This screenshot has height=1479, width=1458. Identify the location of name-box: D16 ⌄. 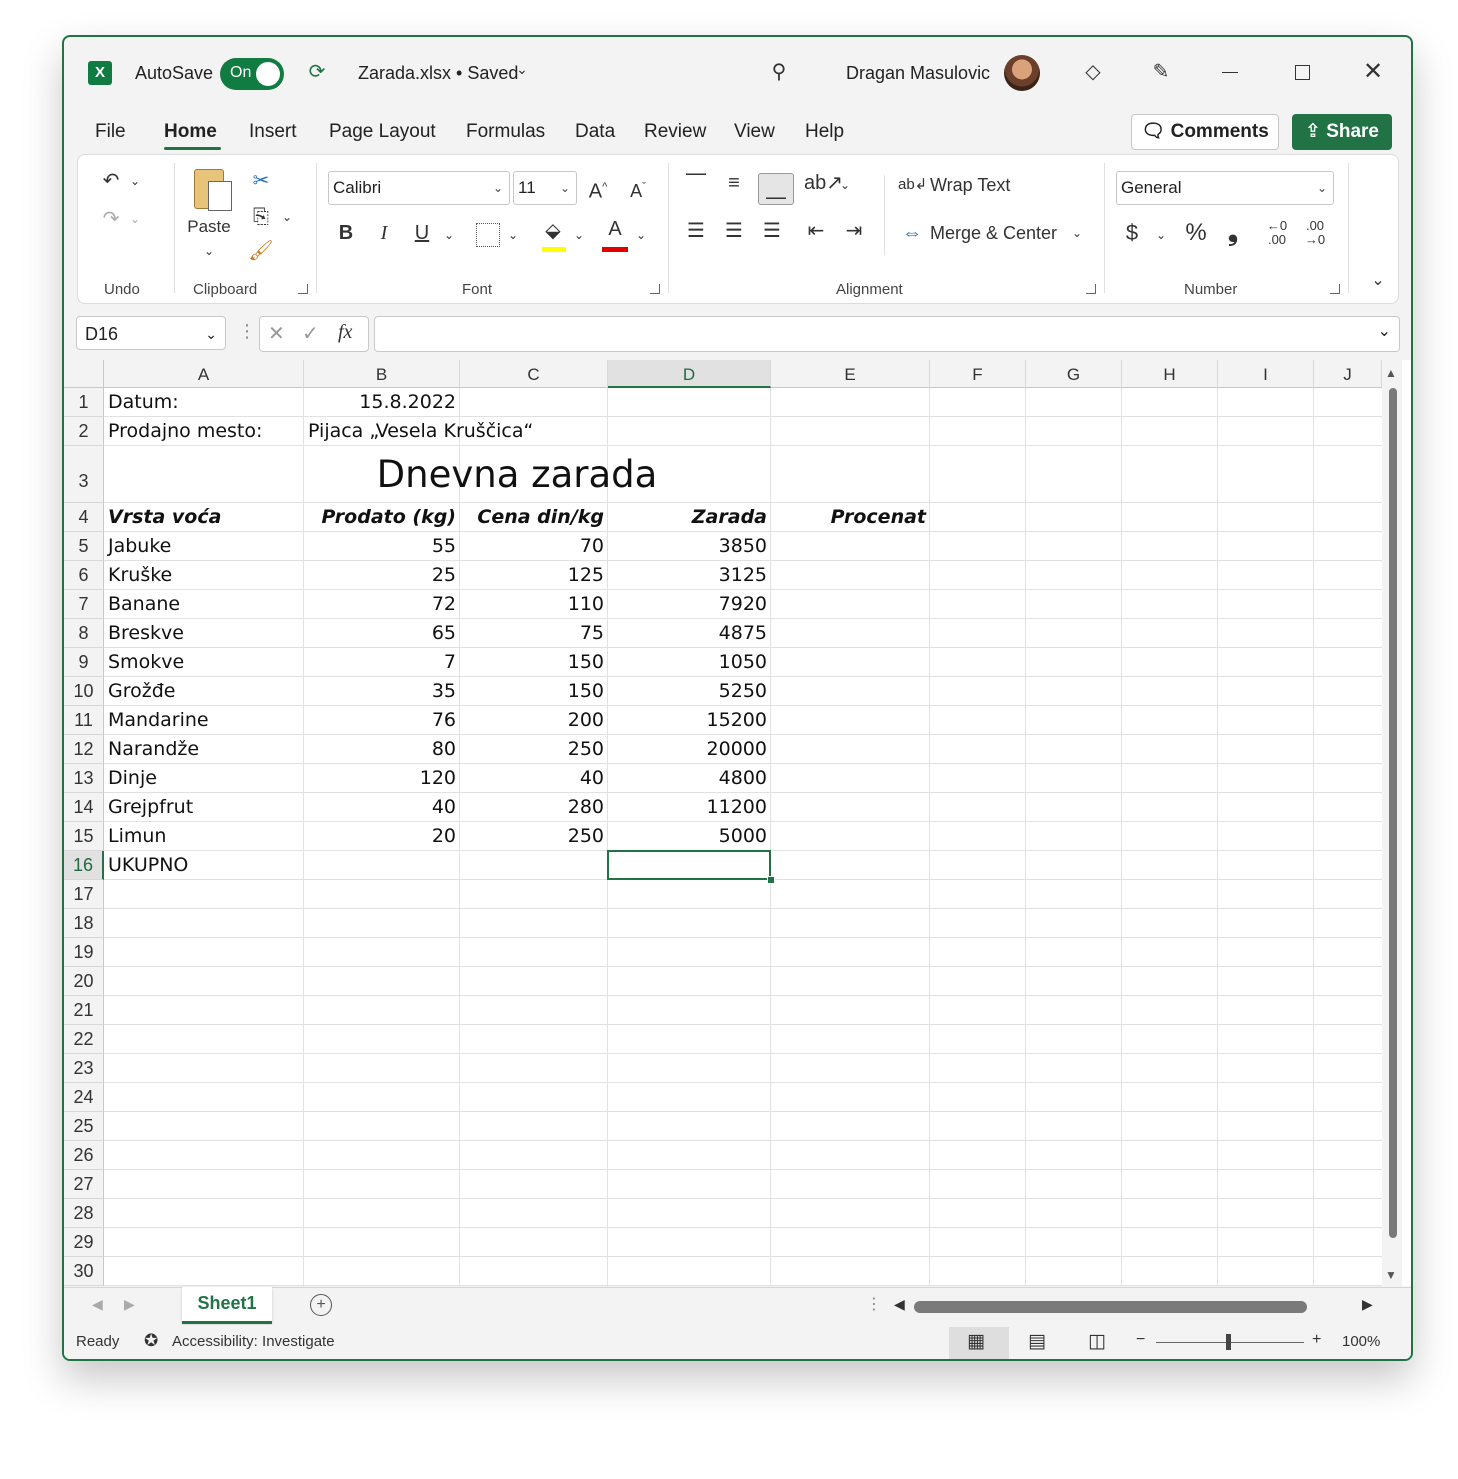
(151, 333).